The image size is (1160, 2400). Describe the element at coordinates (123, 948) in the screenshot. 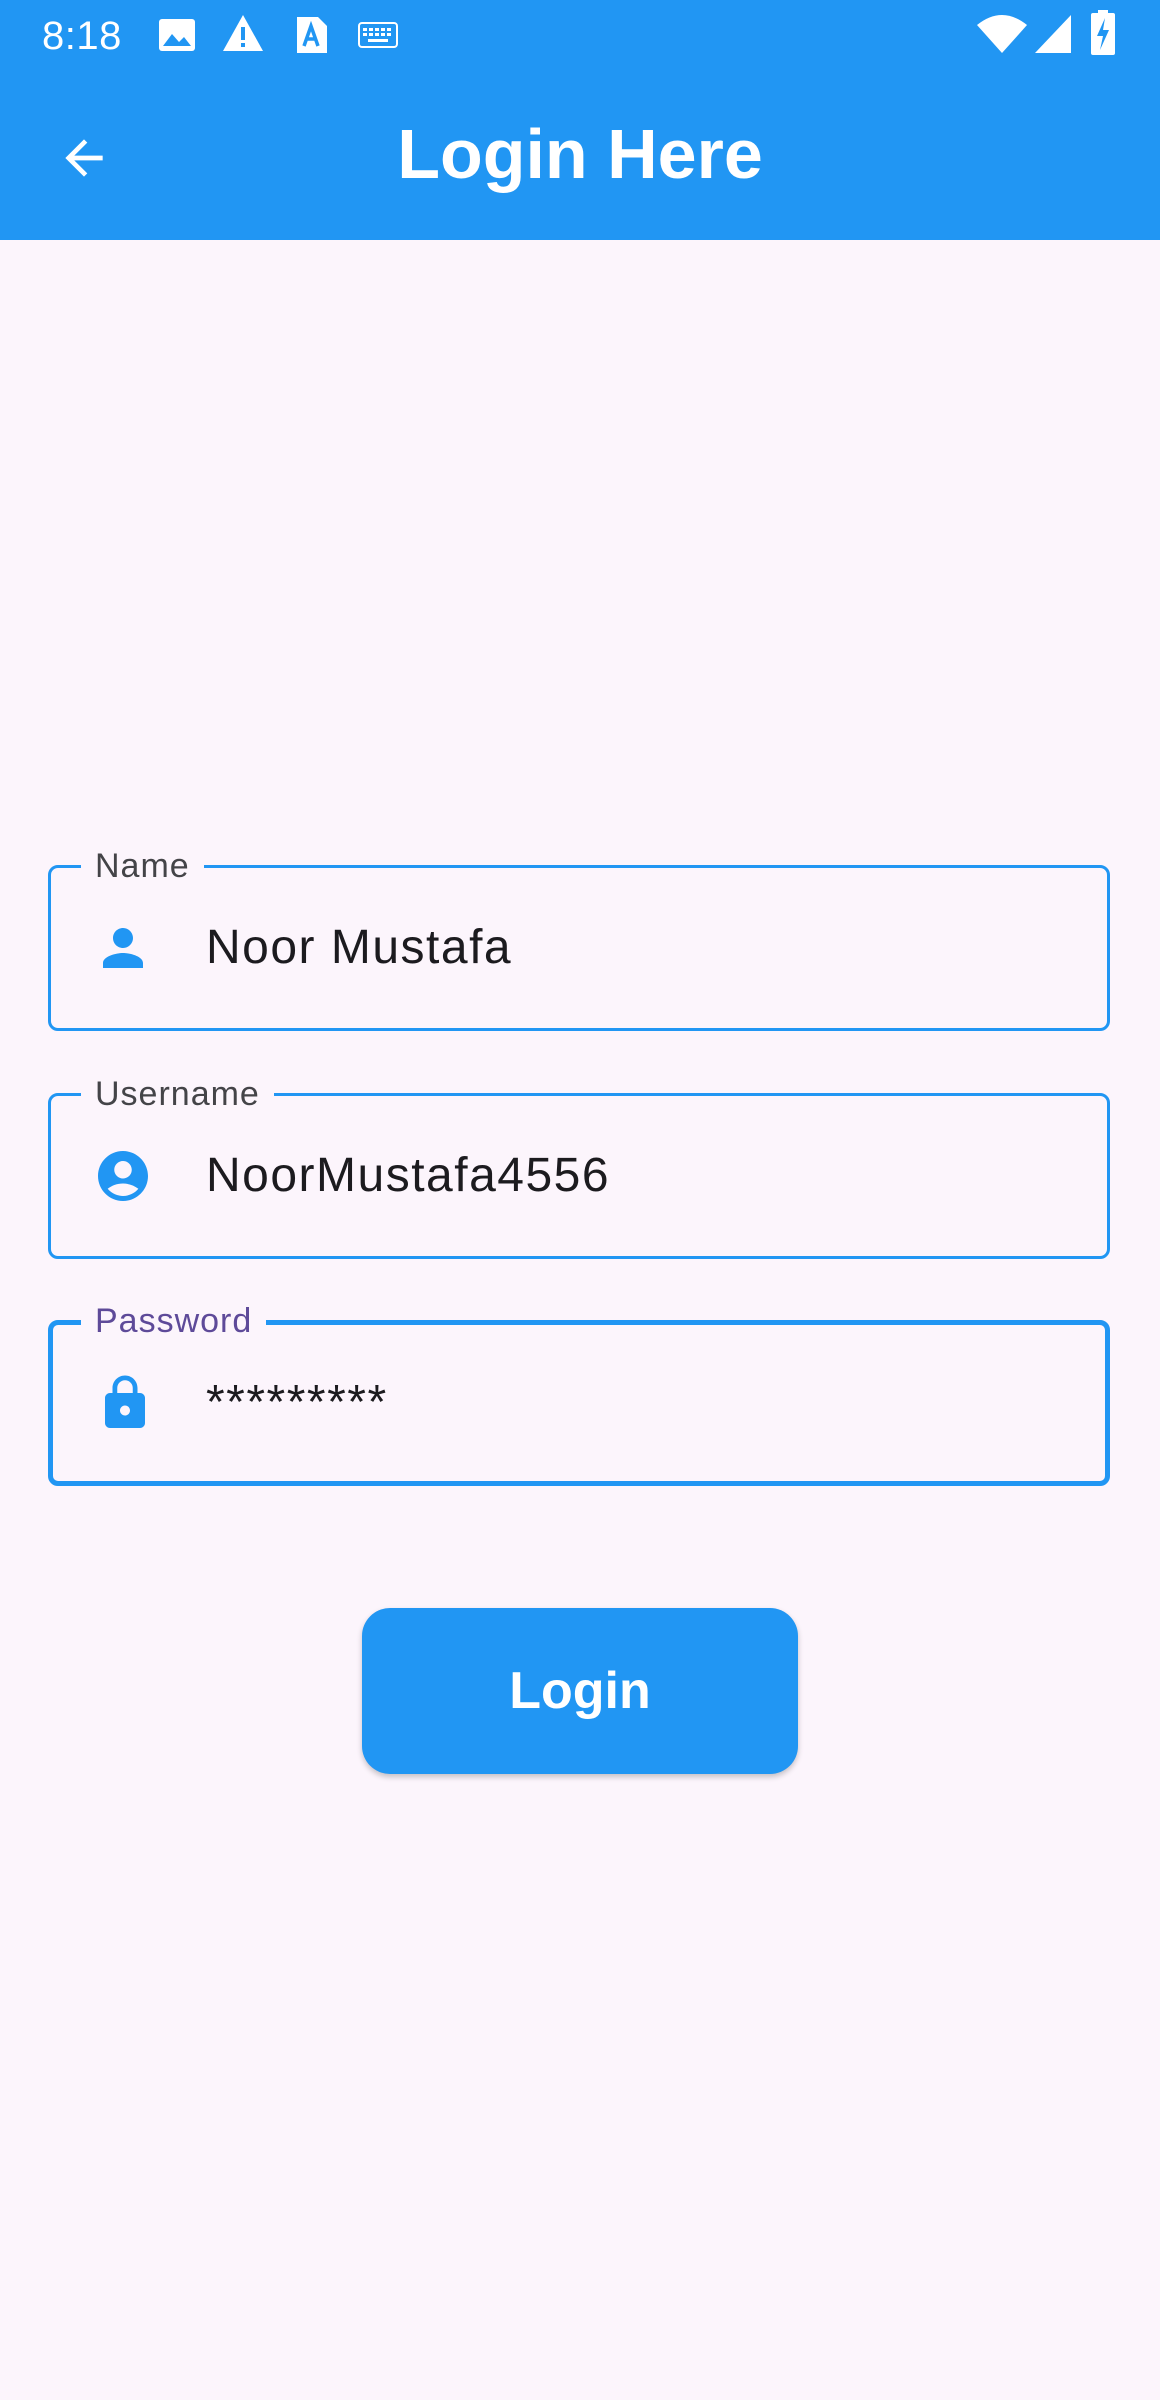

I see `person-icon` at that location.